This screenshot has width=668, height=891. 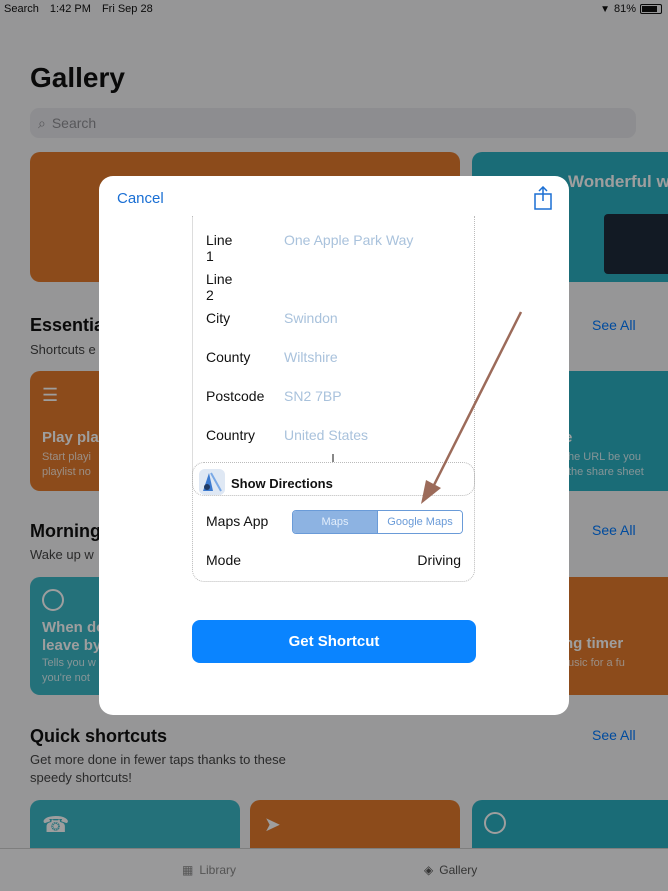 I want to click on segment-maps: Maps, so click(x=335, y=522).